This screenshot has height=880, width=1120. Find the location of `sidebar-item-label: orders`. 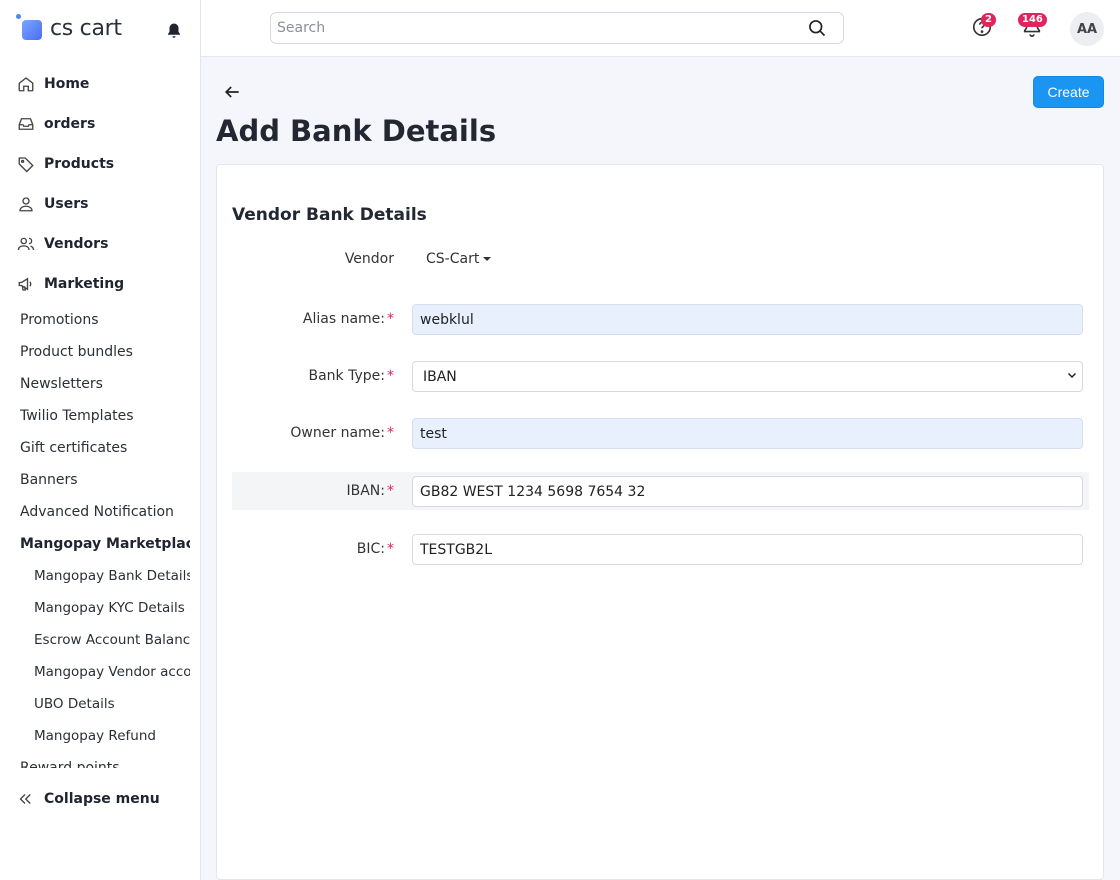

sidebar-item-label: orders is located at coordinates (70, 124).